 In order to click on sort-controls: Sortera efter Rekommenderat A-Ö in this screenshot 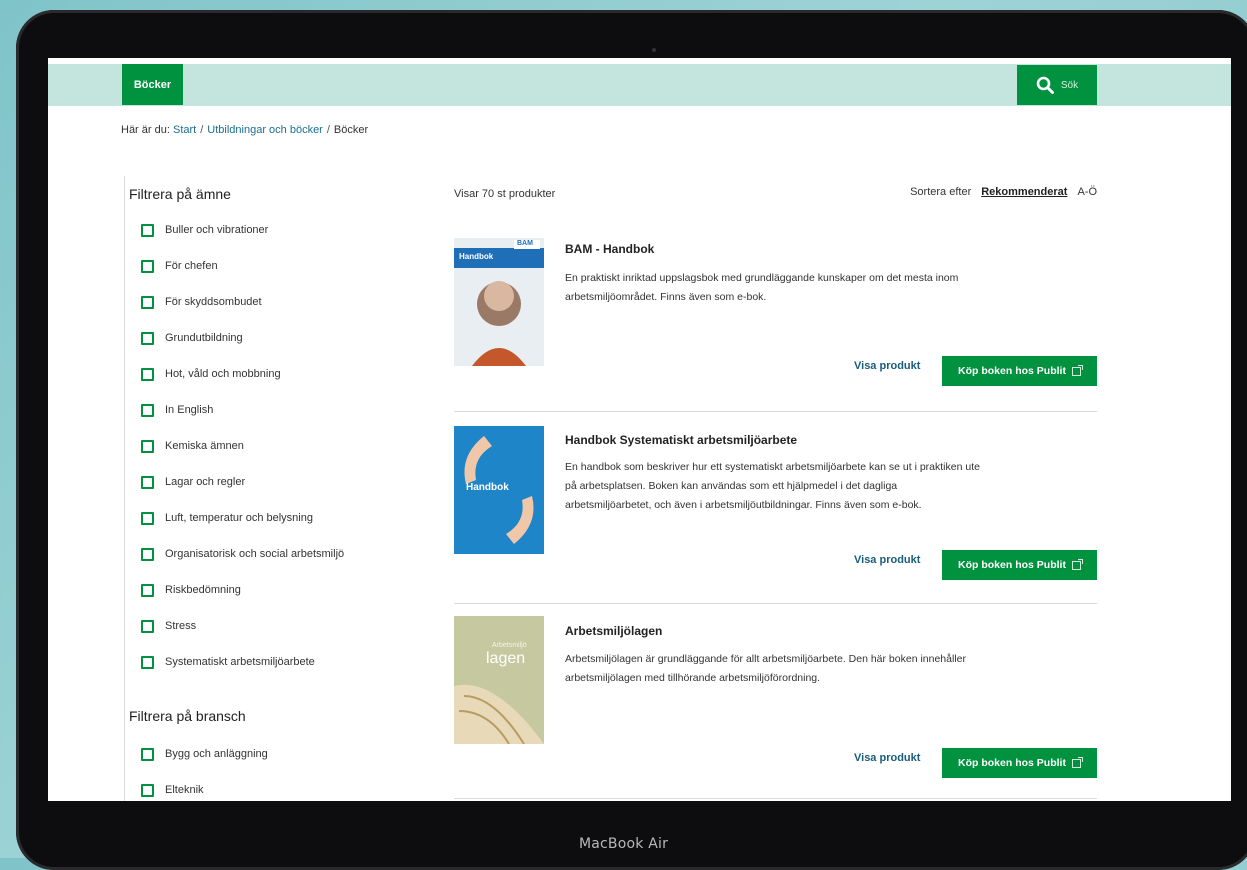, I will do `click(1003, 192)`.